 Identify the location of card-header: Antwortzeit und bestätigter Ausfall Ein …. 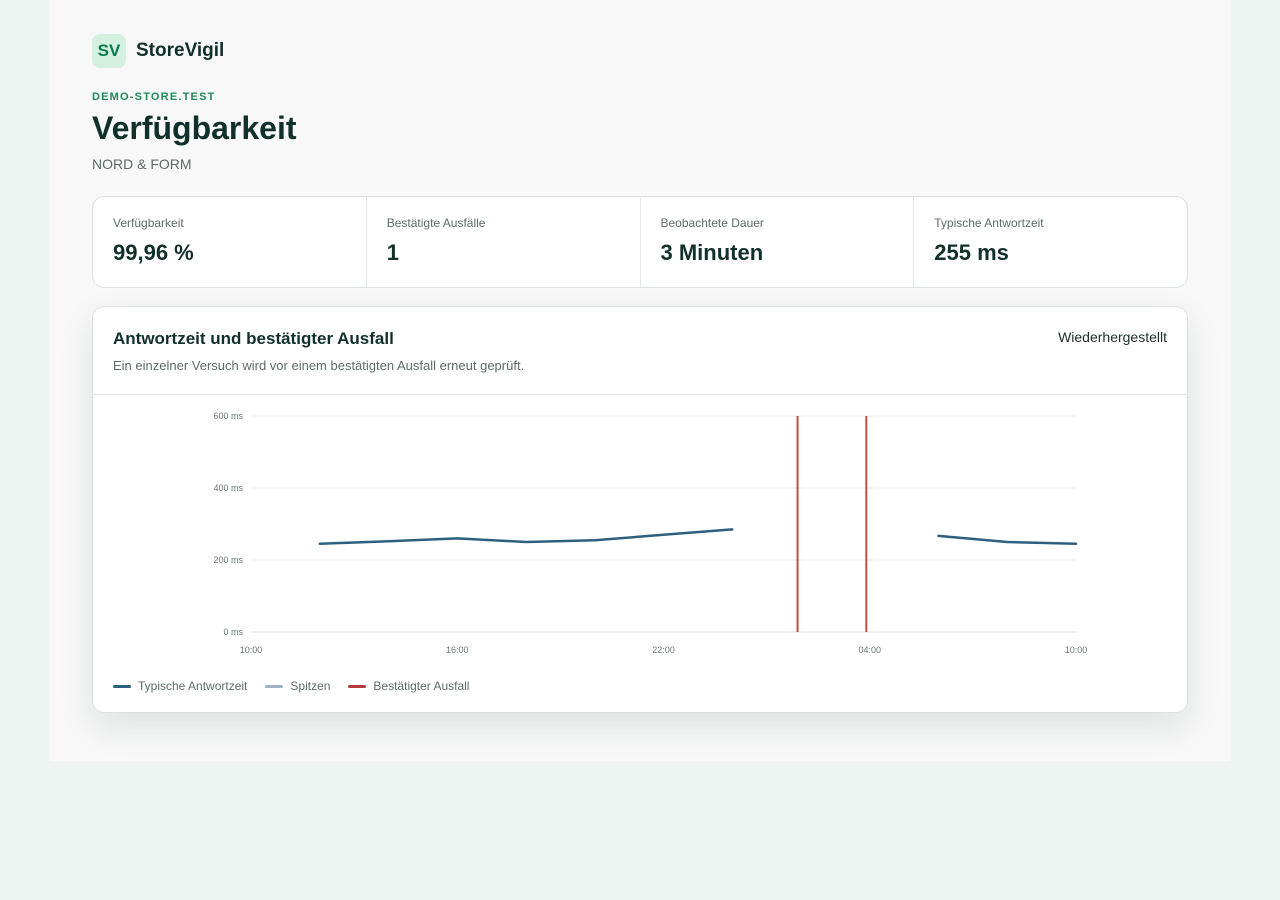
(640, 351).